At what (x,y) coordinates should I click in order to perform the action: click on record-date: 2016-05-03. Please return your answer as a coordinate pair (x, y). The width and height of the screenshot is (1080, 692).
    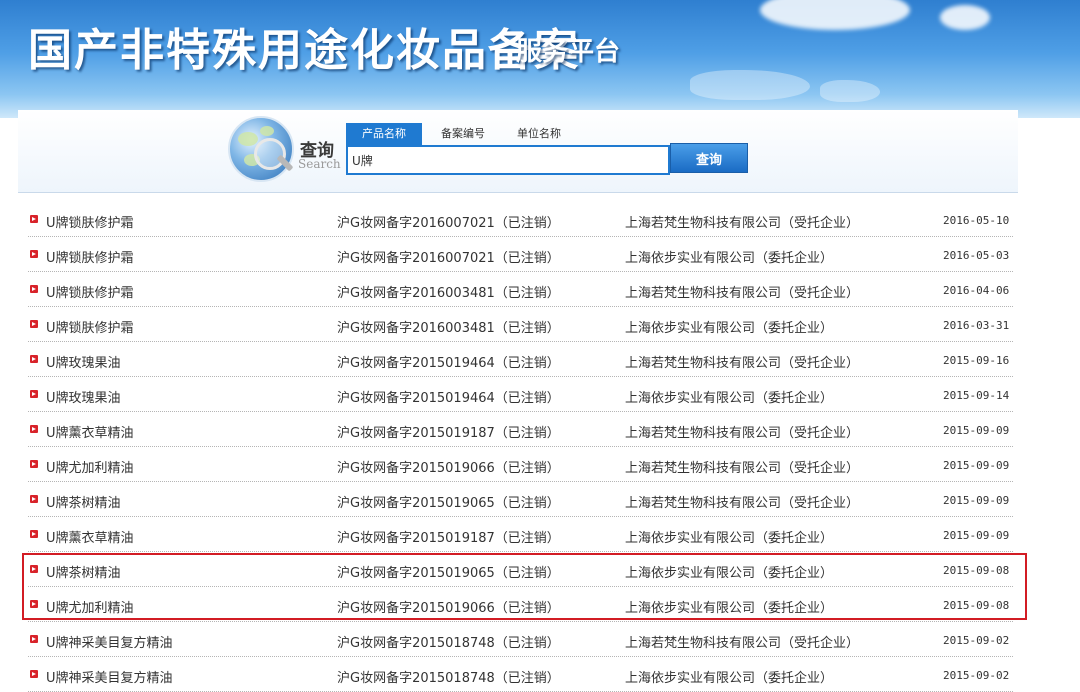
    Looking at the image, I should click on (976, 255).